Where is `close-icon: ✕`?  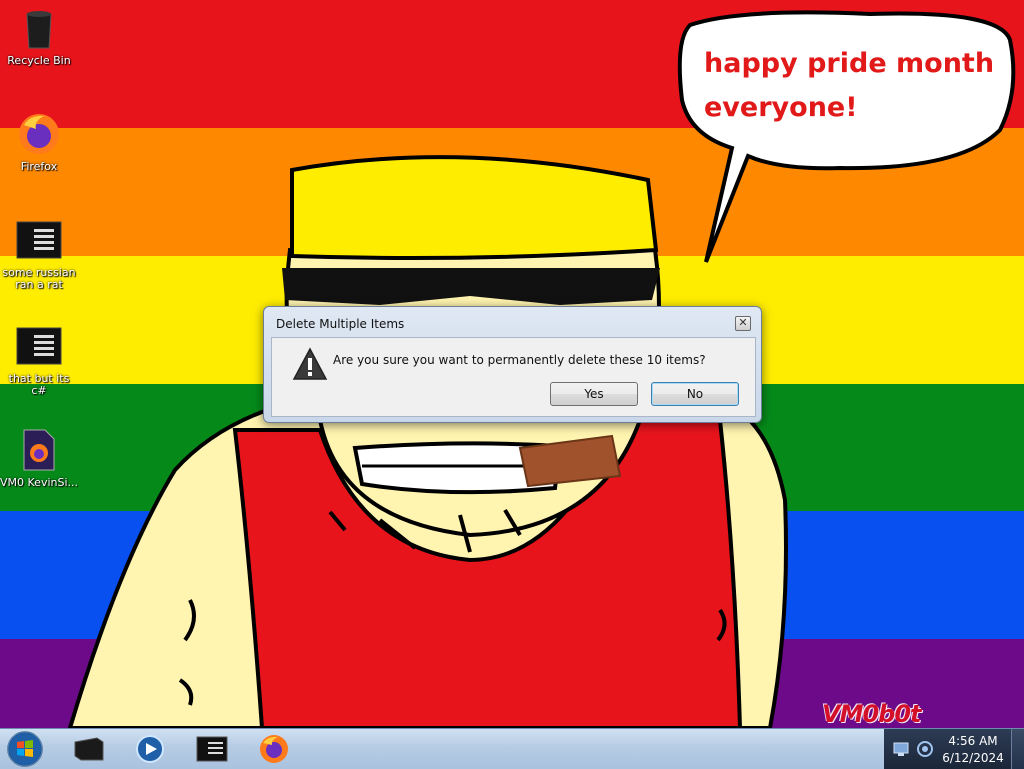 close-icon: ✕ is located at coordinates (743, 323).